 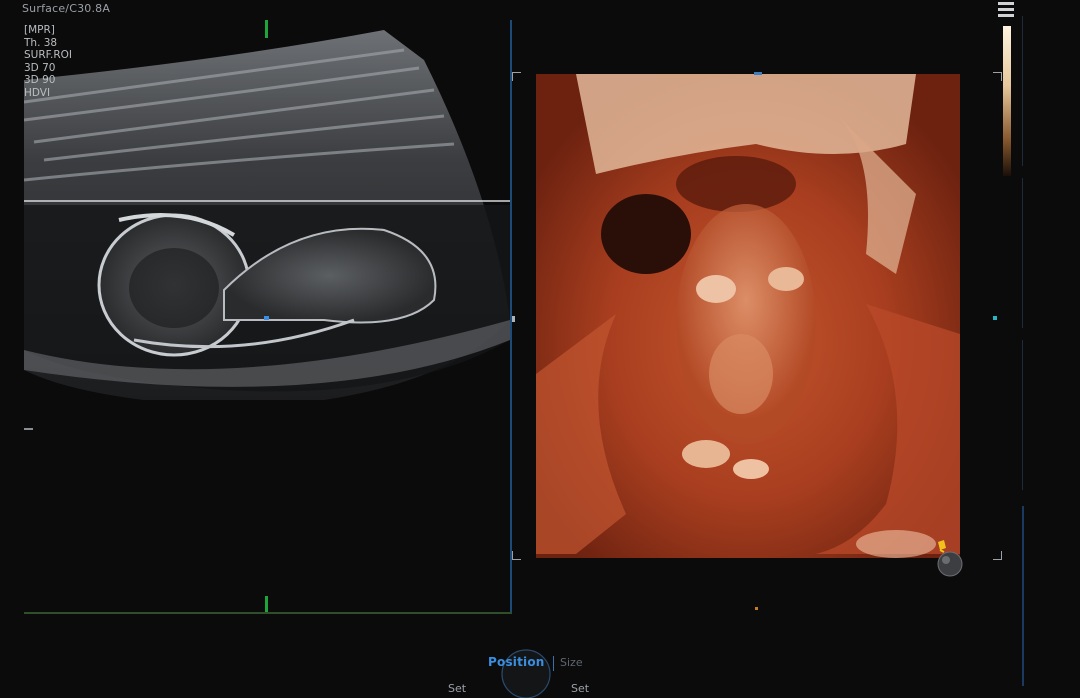 I want to click on set-left-button: Set, so click(x=457, y=688).